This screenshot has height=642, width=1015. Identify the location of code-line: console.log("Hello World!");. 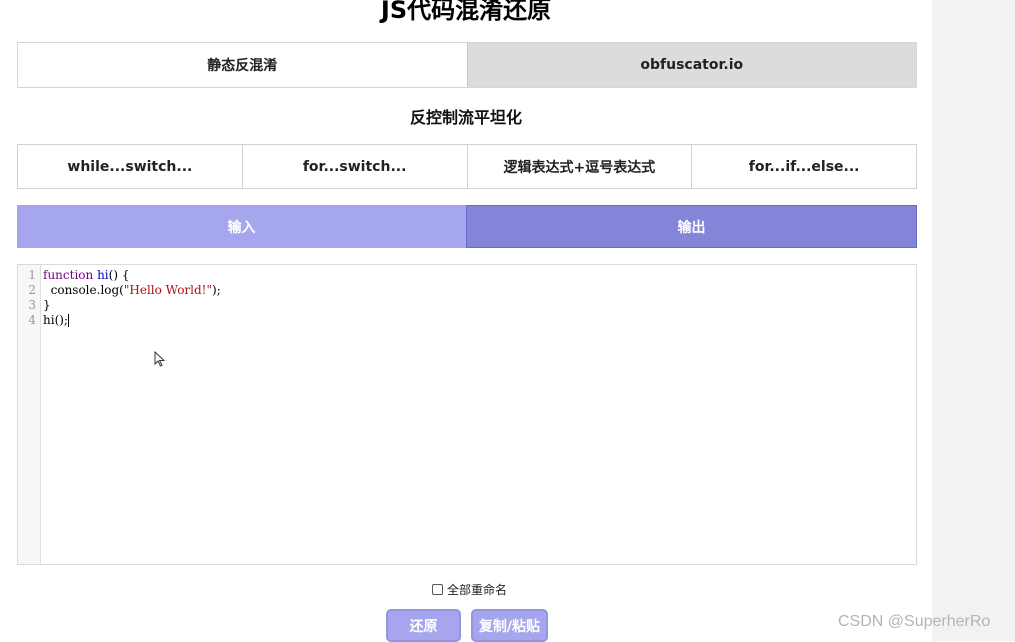
(132, 290).